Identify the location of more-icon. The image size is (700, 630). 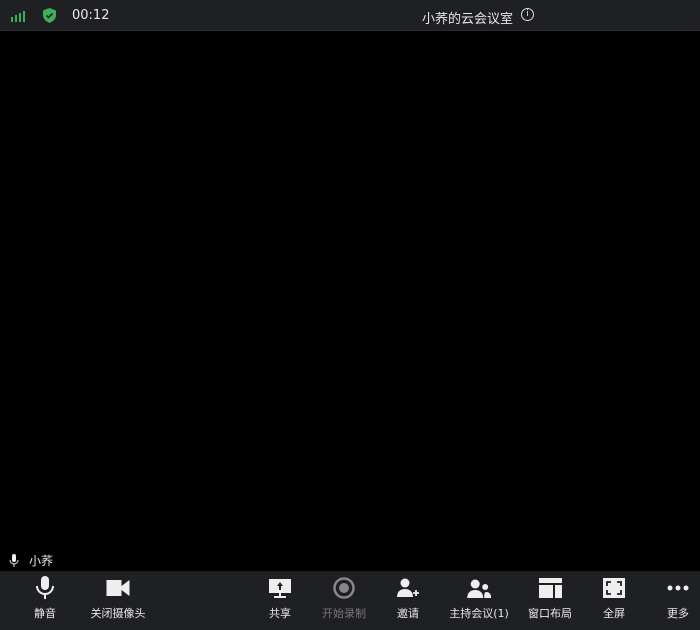
(678, 588).